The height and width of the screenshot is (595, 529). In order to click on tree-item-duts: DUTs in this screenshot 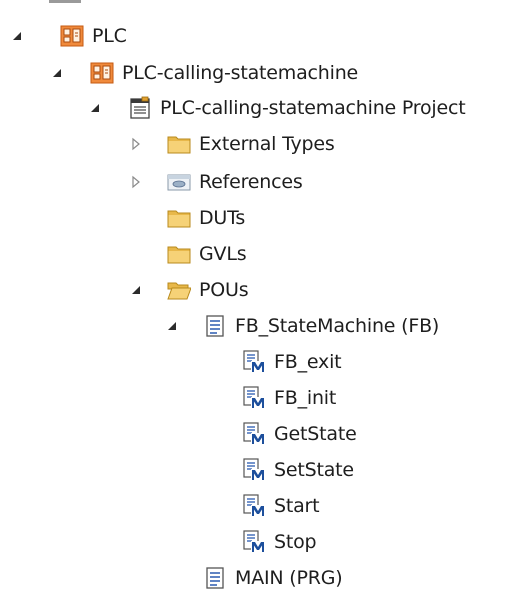, I will do `click(186, 218)`.